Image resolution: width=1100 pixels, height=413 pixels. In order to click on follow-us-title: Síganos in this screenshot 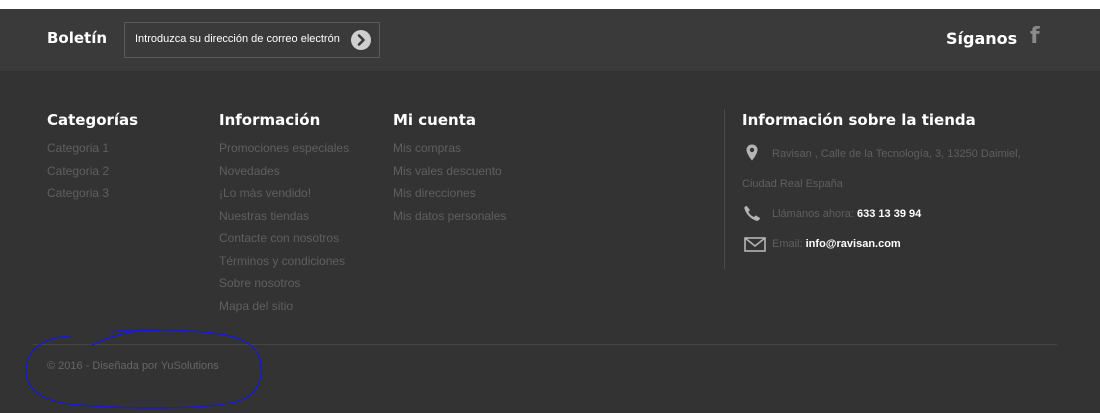, I will do `click(982, 38)`.